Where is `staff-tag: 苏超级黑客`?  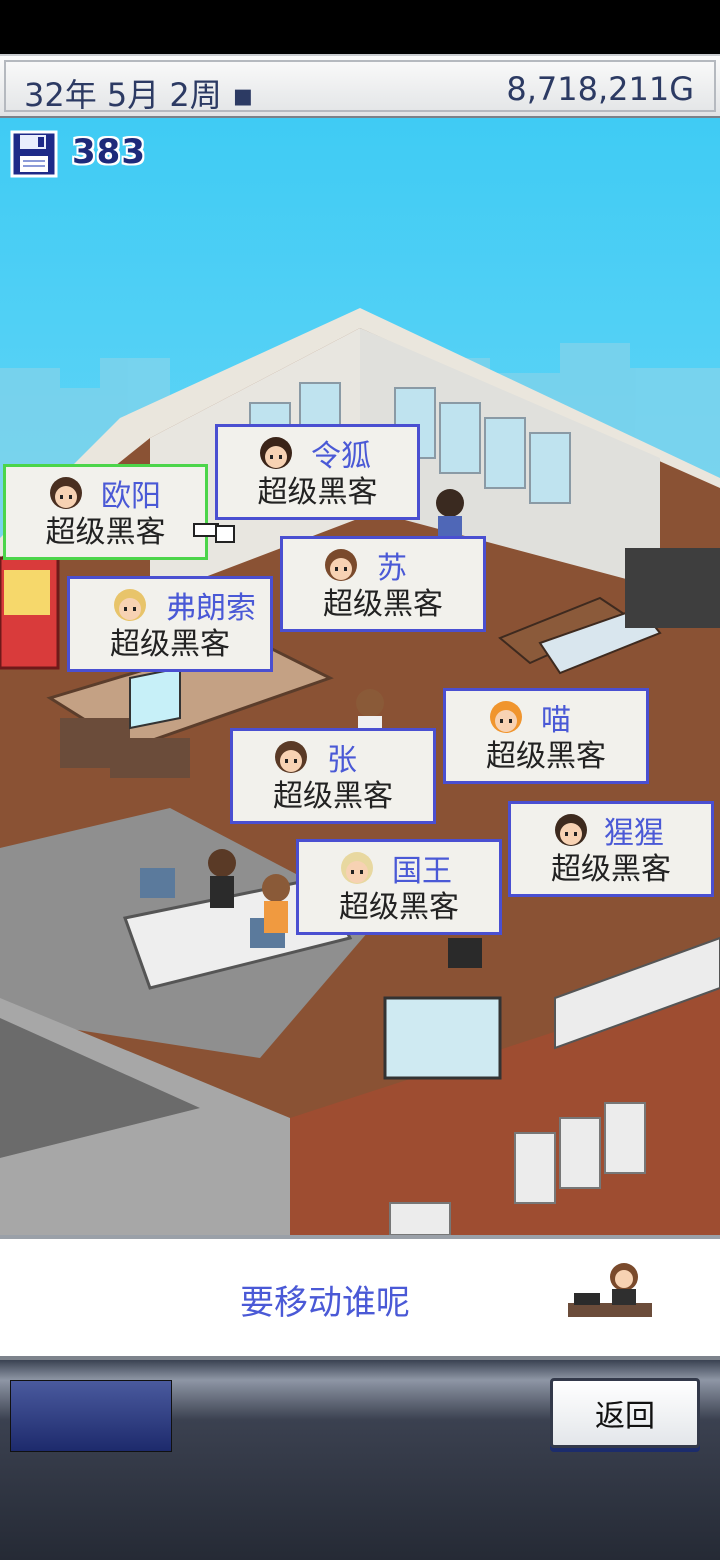
staff-tag: 苏超级黑客 is located at coordinates (383, 584).